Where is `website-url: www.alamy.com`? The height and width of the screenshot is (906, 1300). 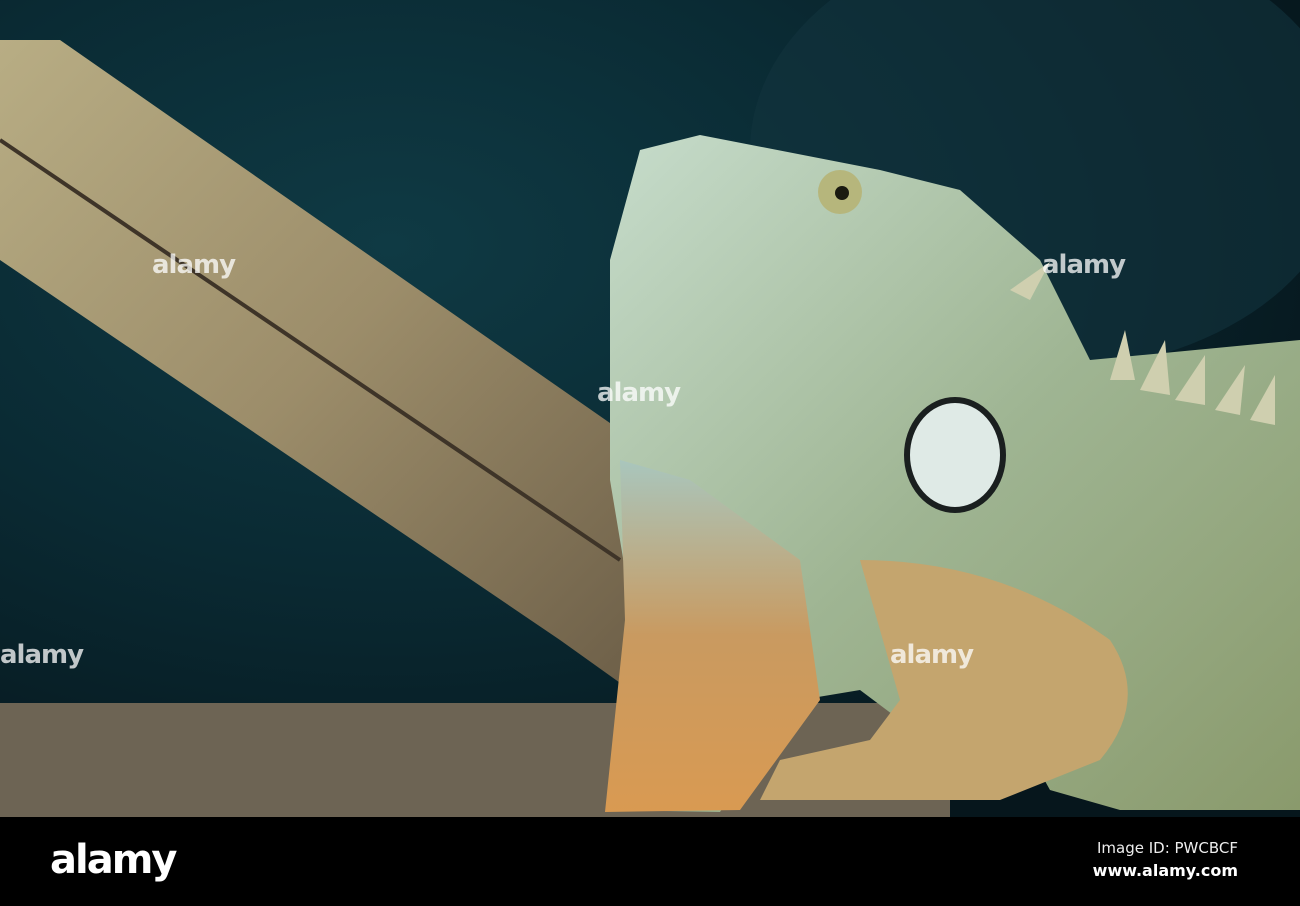 website-url: www.alamy.com is located at coordinates (1165, 870).